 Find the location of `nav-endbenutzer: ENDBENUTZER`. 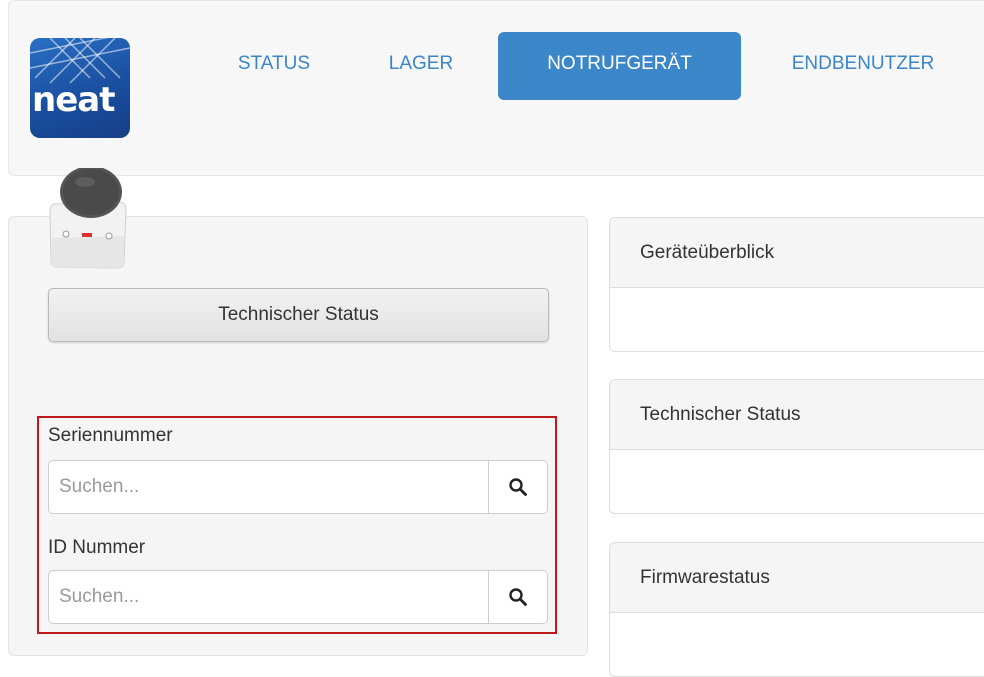

nav-endbenutzer: ENDBENUTZER is located at coordinates (863, 66).